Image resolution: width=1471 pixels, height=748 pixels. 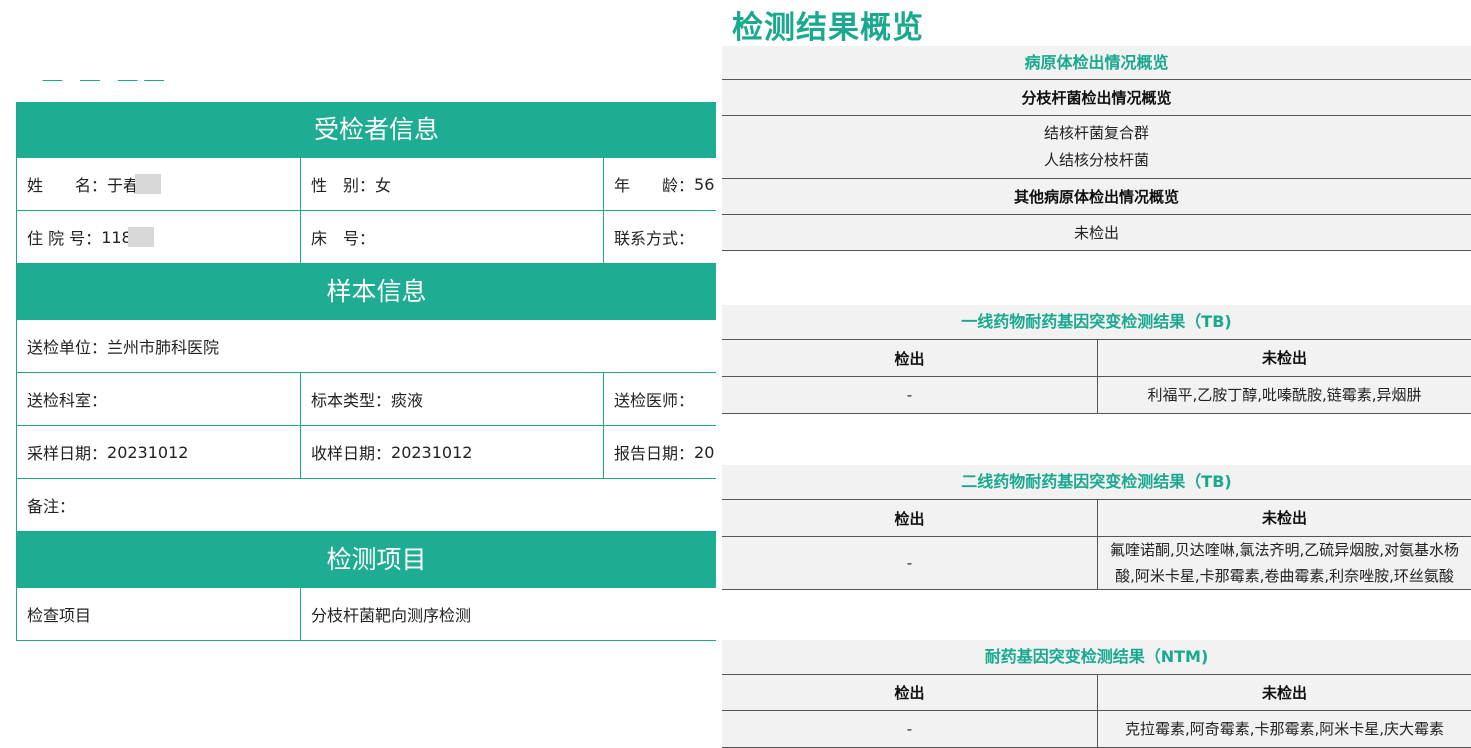 I want to click on receive-date-cell: 收样日期： 20231012, so click(x=452, y=452).